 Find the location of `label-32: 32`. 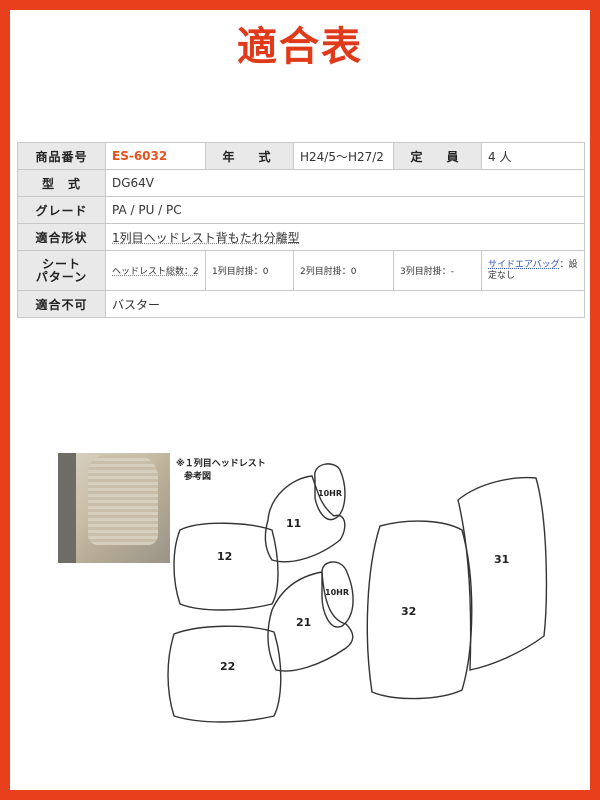

label-32: 32 is located at coordinates (408, 611).